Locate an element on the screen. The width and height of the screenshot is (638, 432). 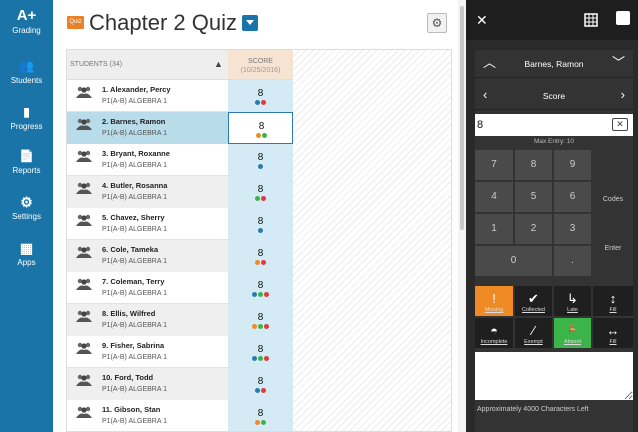
characters-left-label: Approximately 4000 Characters Left is located at coordinates (533, 409).